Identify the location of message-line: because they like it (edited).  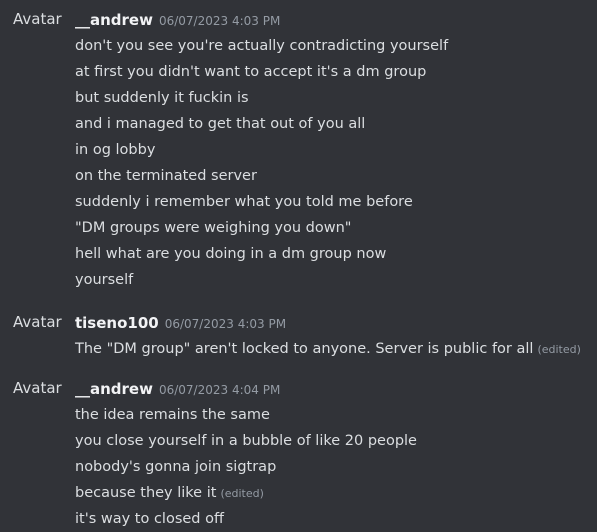
(246, 493).